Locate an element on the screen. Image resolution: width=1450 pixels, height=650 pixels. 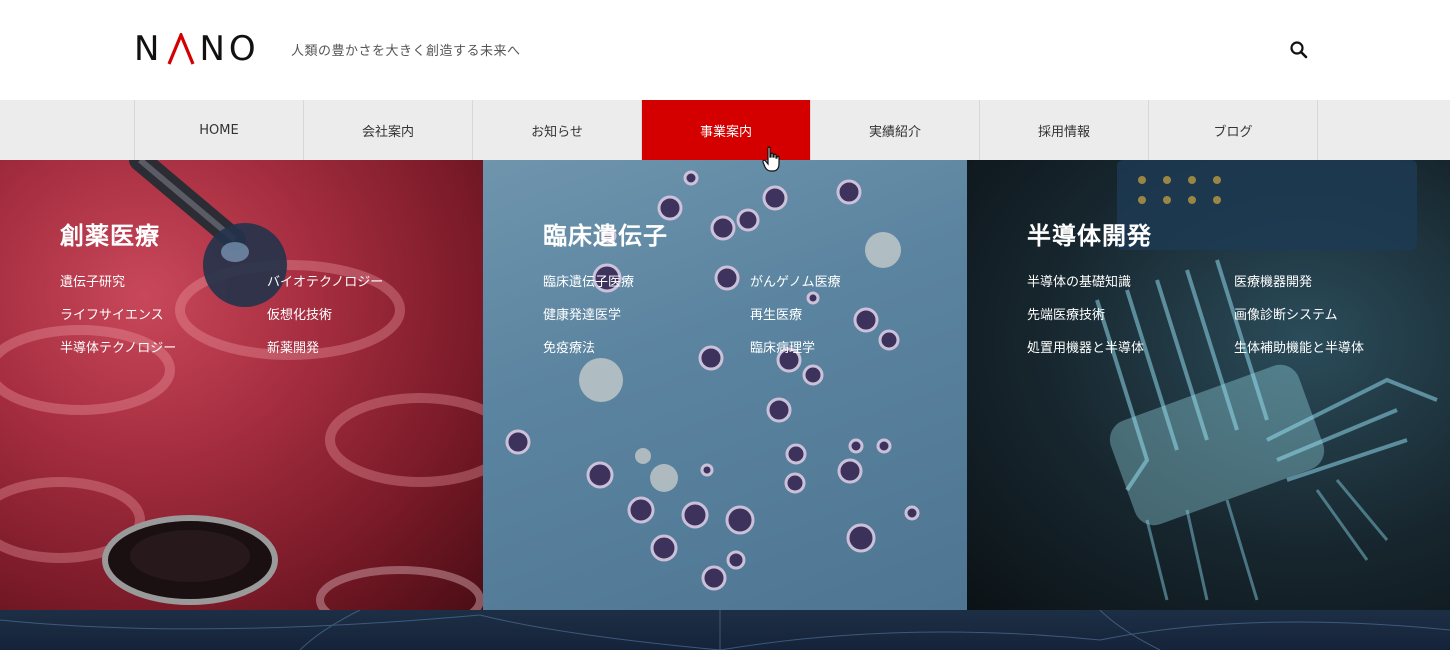
link-regenerative-medicine: 再生医療 is located at coordinates (853, 315).